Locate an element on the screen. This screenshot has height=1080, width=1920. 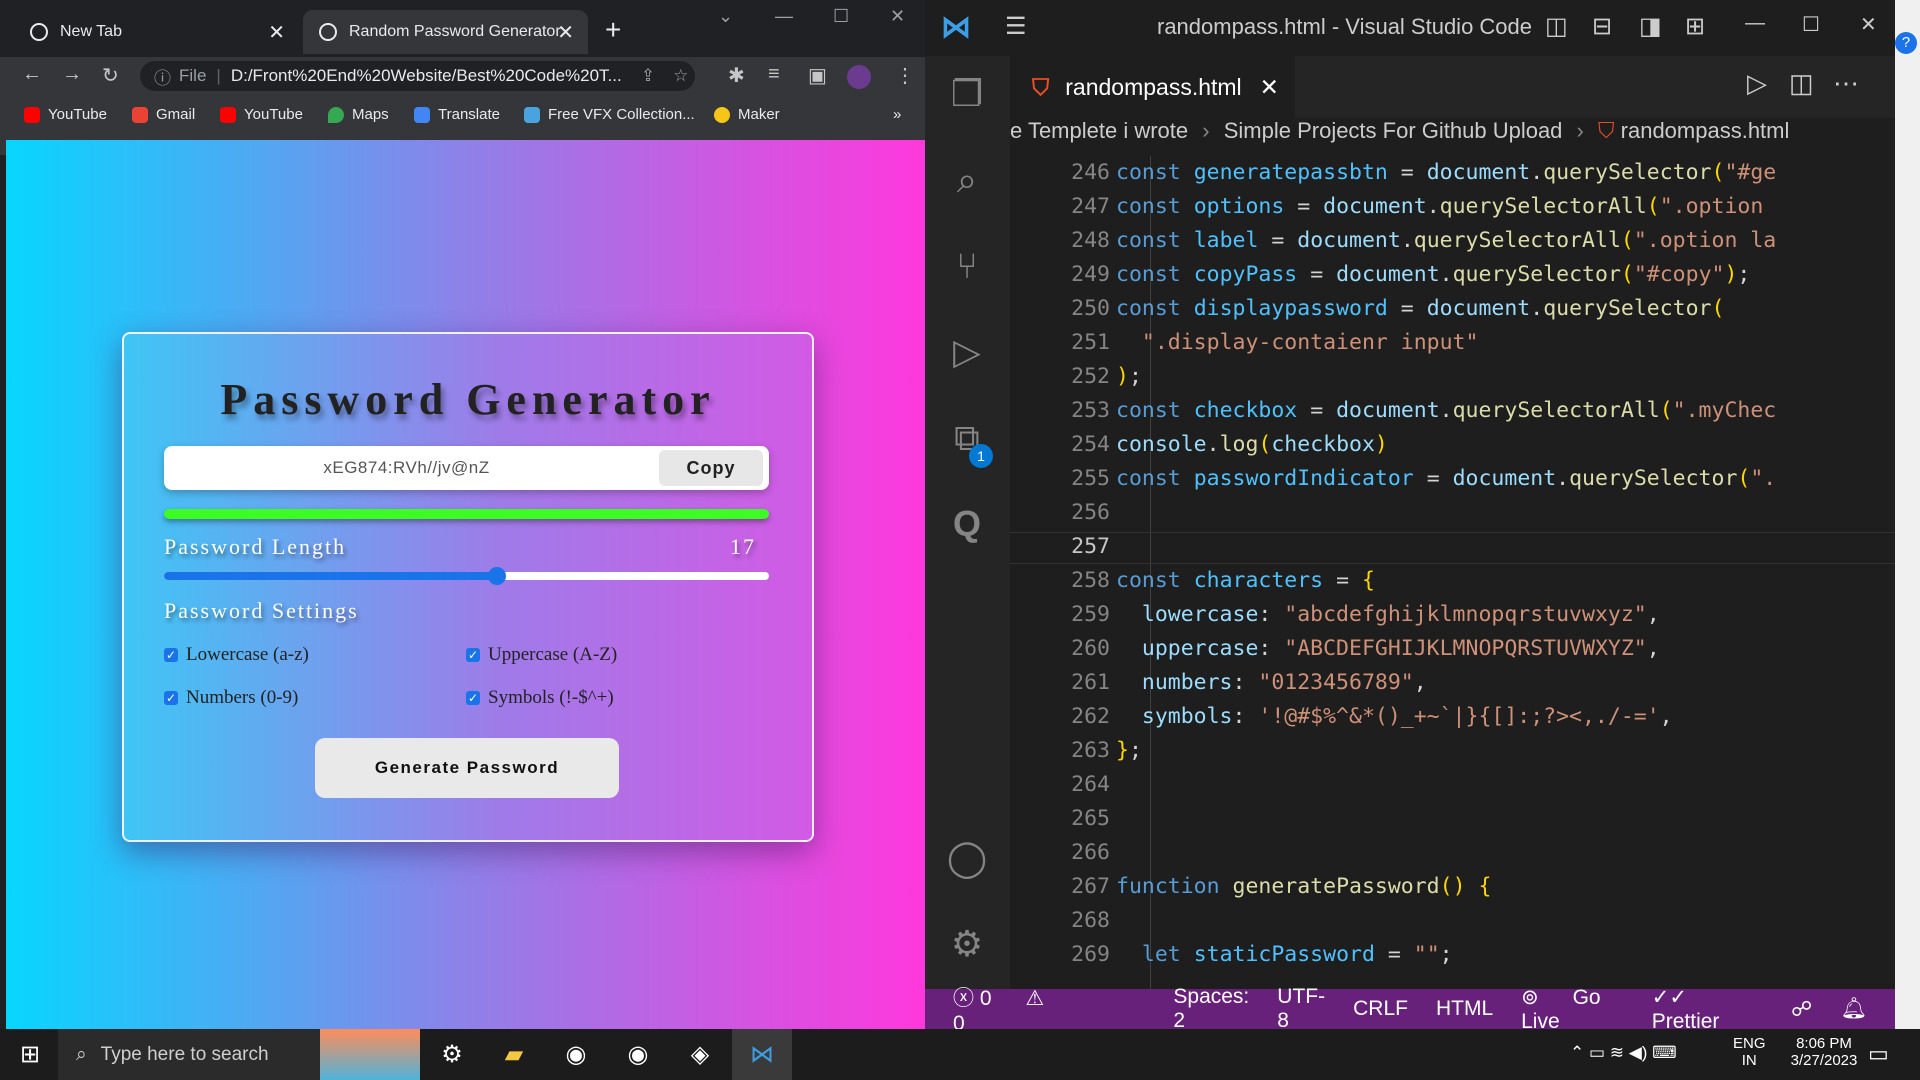
bookmark-translate: Translate is located at coordinates (457, 114).